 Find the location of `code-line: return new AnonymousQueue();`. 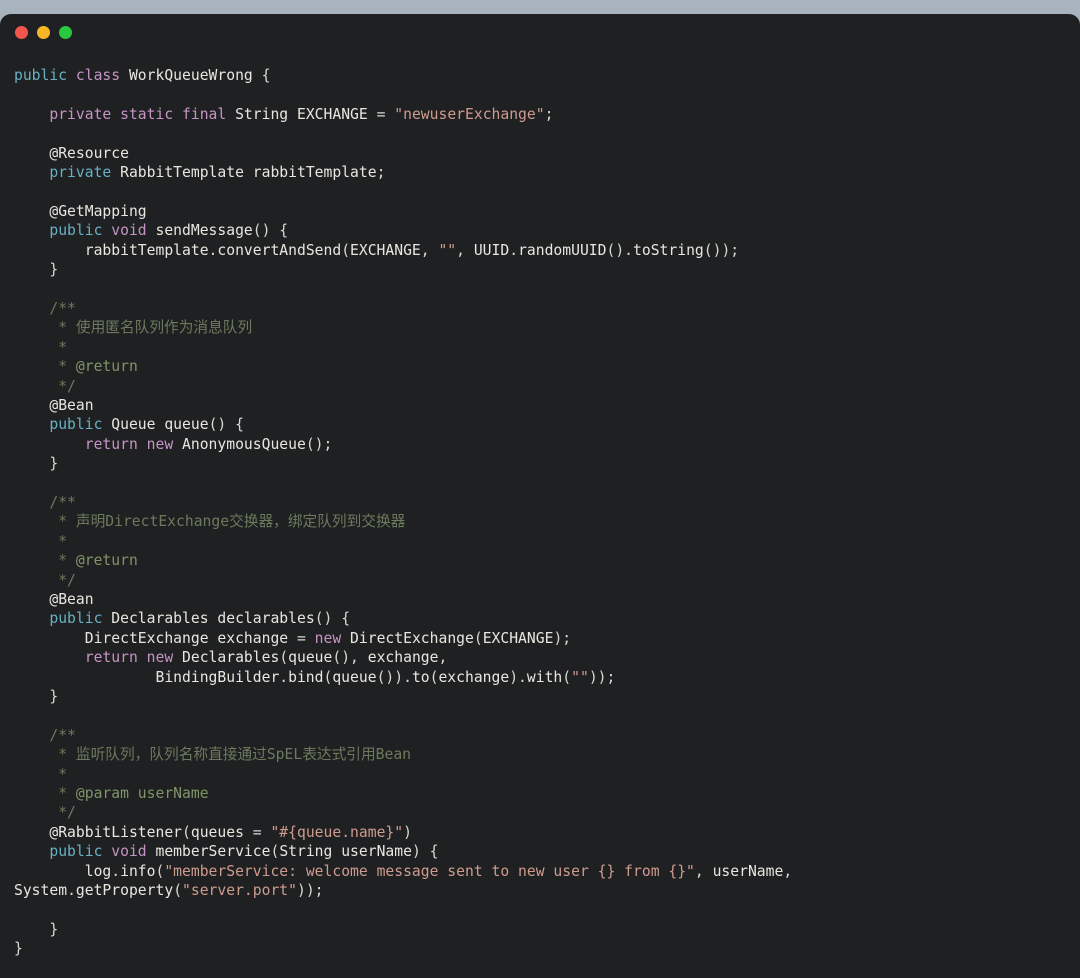

code-line: return new AnonymousQueue(); is located at coordinates (208, 444).